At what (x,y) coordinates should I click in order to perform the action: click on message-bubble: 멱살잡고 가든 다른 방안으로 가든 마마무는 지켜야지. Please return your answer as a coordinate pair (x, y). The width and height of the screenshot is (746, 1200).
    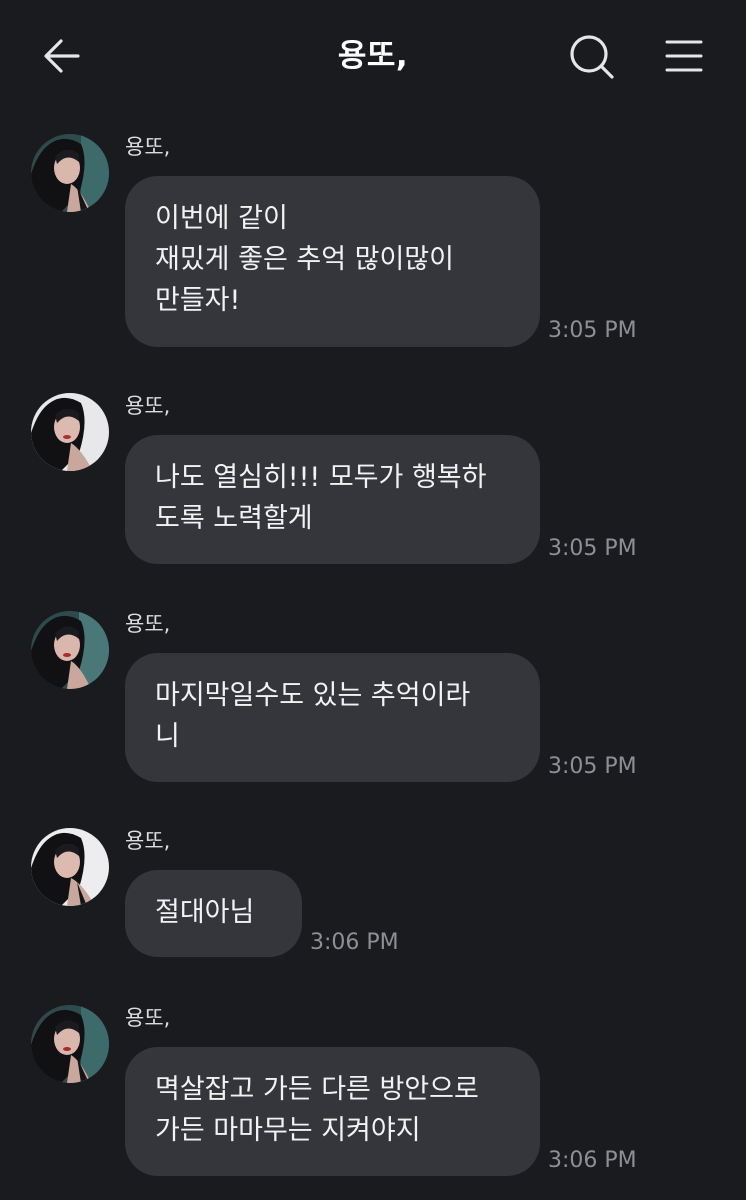
    Looking at the image, I should click on (332, 1111).